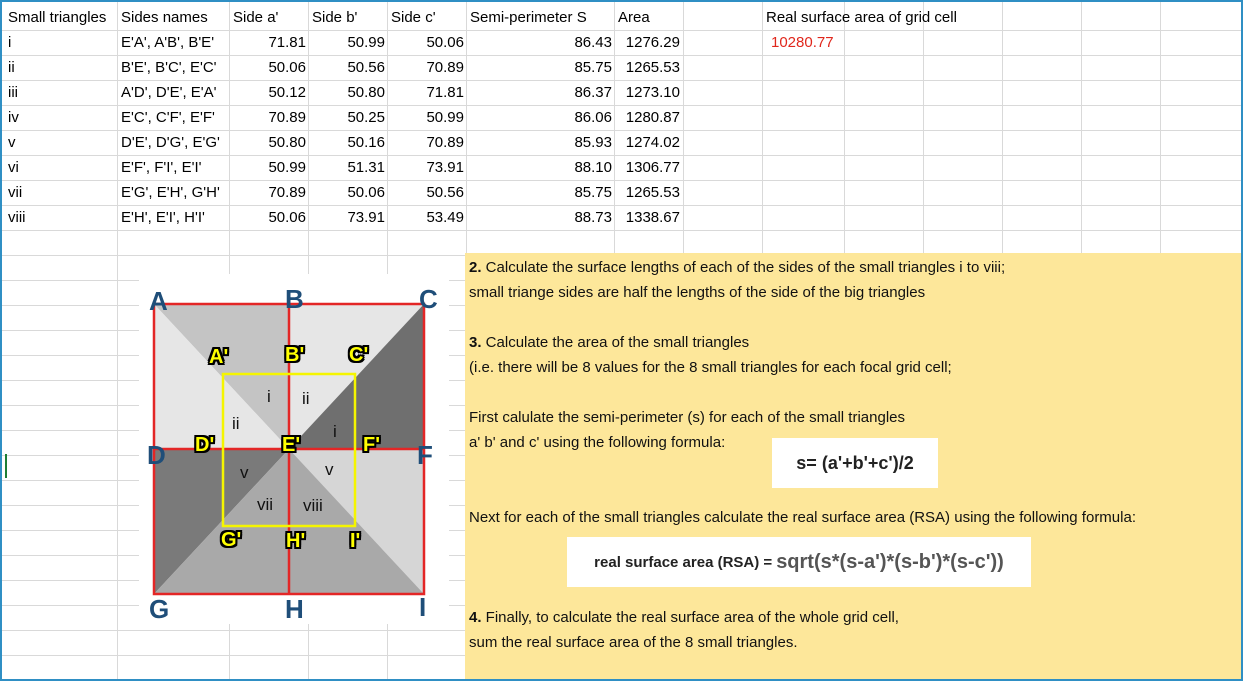  I want to click on cell-semi-perimeter: 86.37, so click(541, 92).